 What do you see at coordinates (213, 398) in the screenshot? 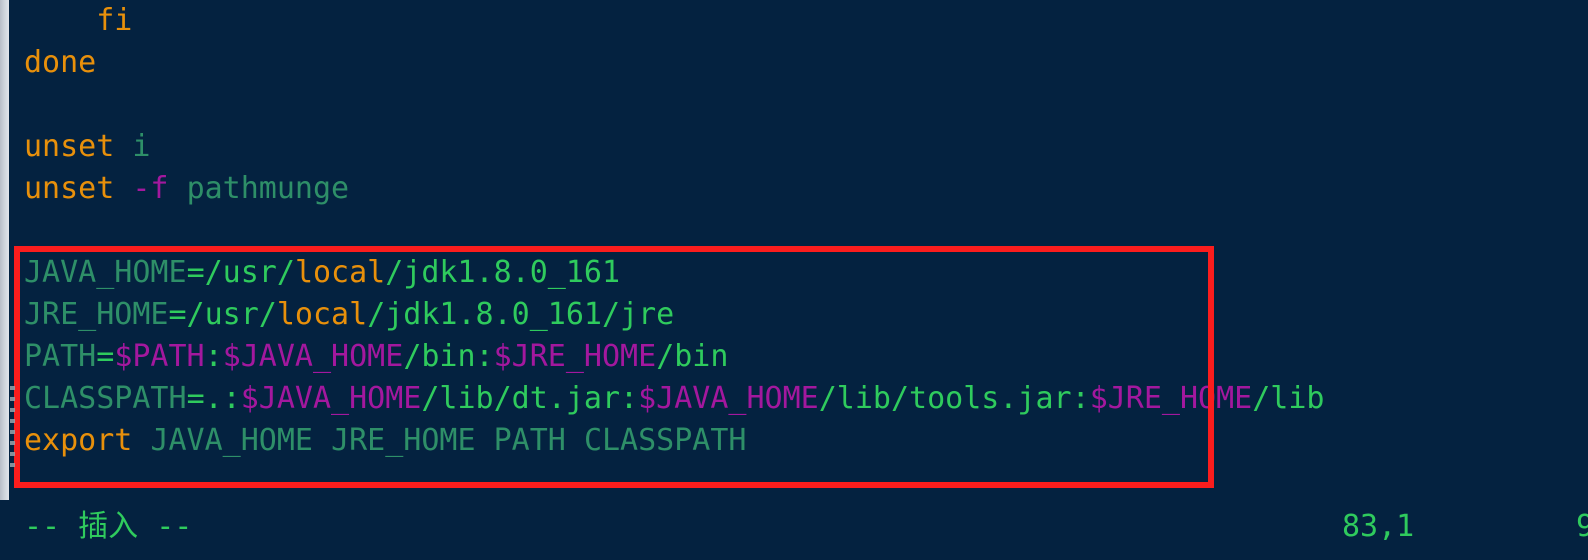
I see `token-string: =.:` at bounding box center [213, 398].